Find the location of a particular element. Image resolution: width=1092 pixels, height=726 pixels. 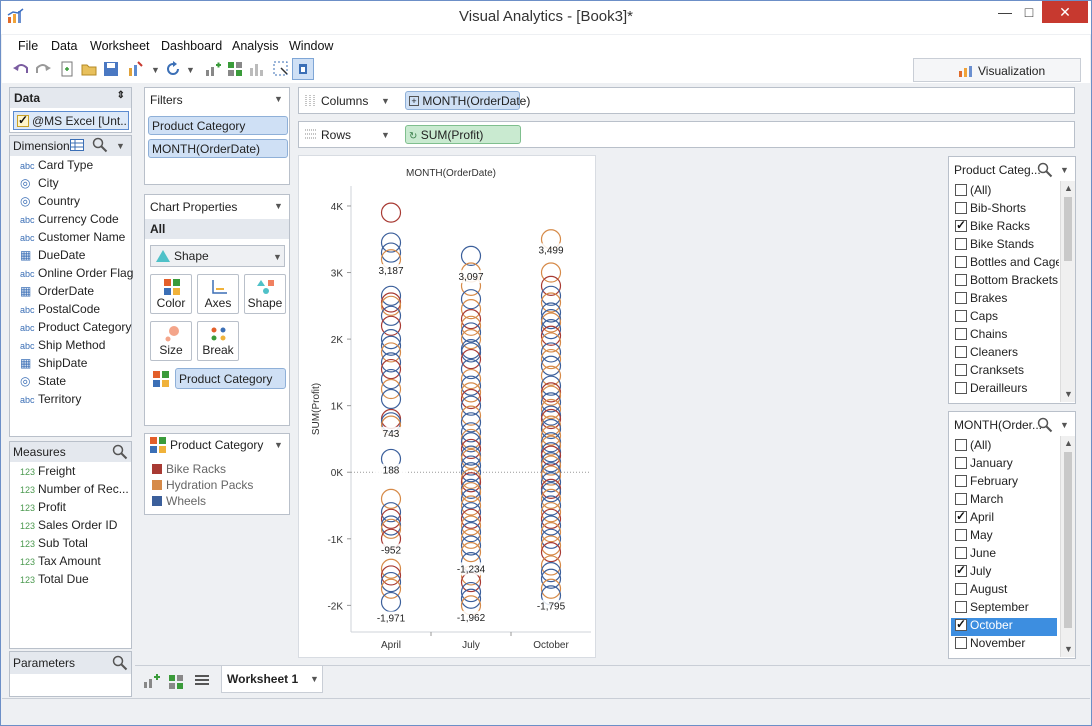

filter-card-2-menu-icon: ▼ is located at coordinates (1064, 425).